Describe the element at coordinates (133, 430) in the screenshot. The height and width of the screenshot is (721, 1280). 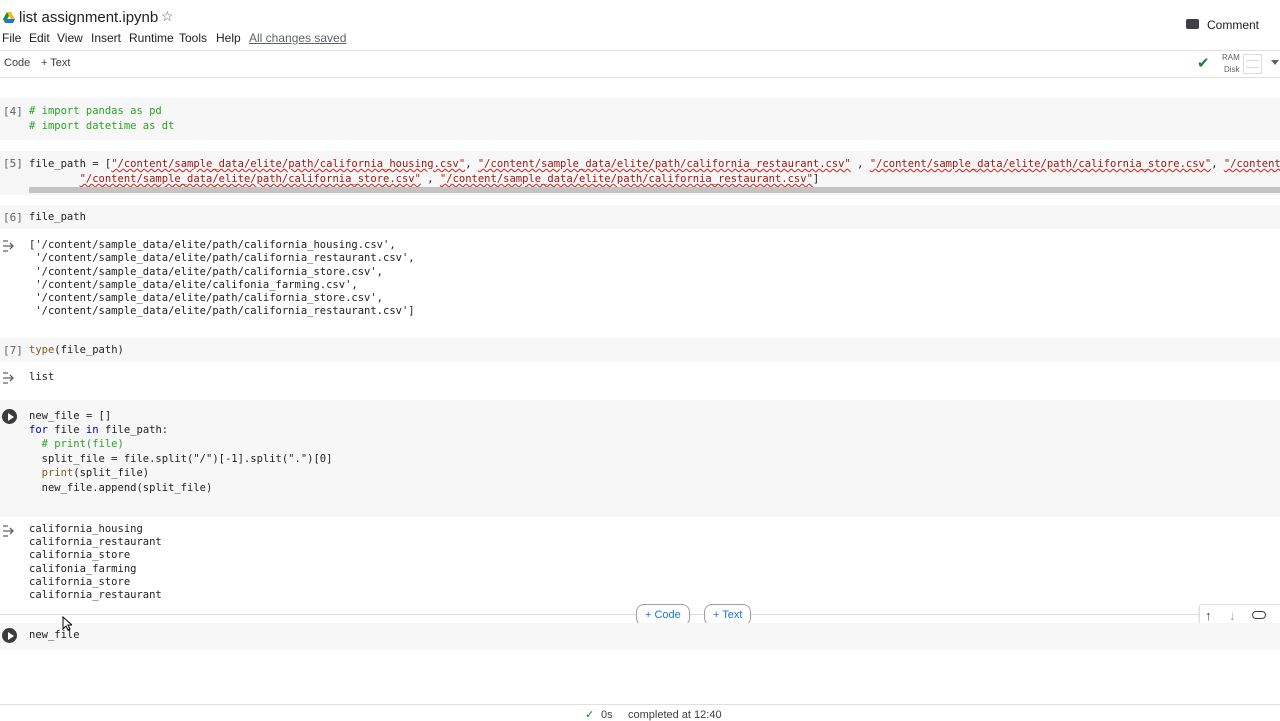
I see `code-token: file_path:` at that location.